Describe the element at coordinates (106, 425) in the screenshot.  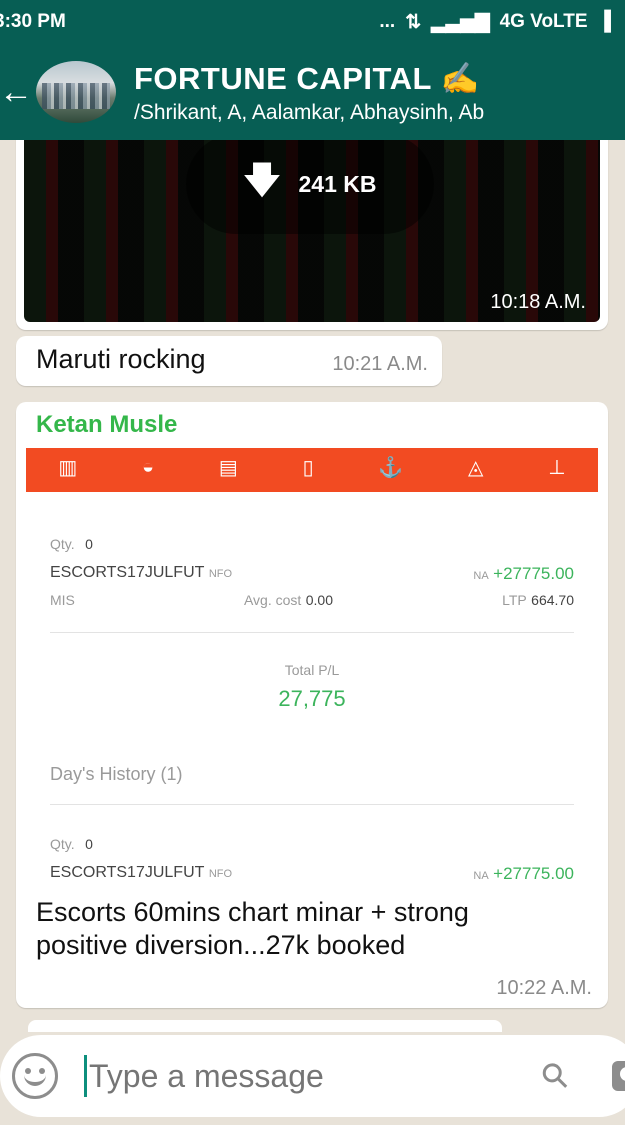
I see `sender-name: Ketan Musle` at that location.